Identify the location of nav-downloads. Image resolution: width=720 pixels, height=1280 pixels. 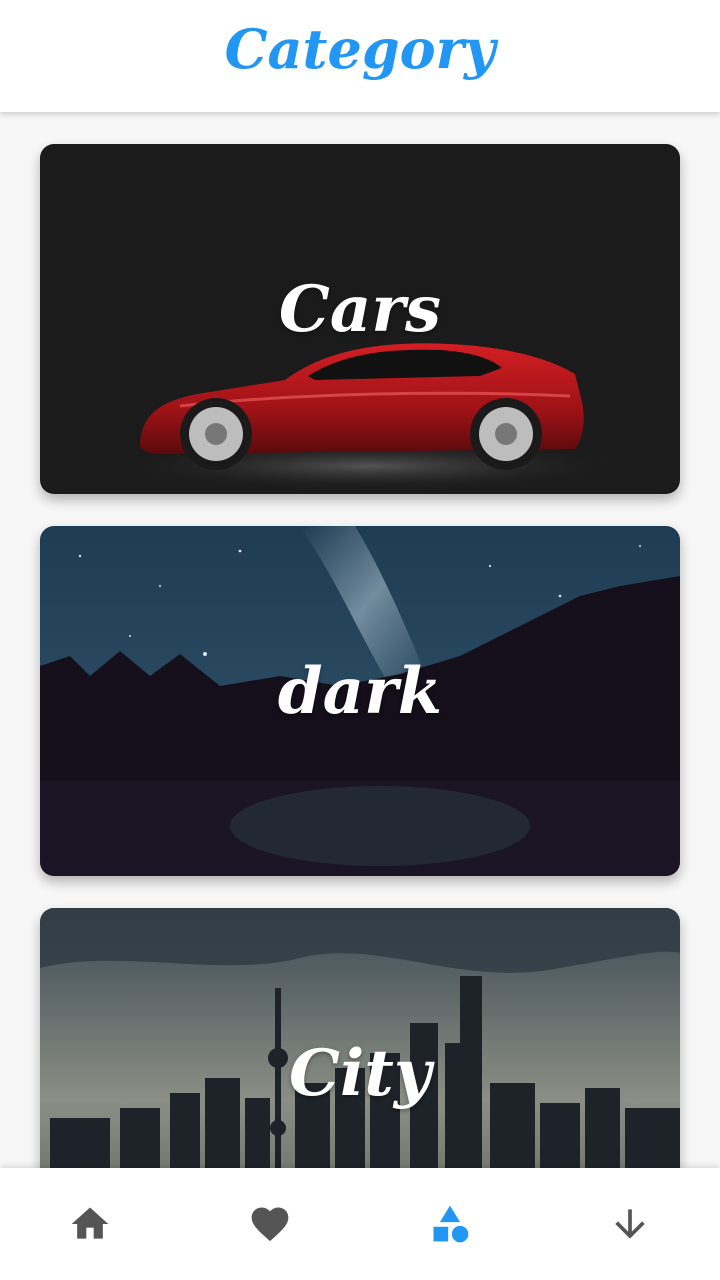
(630, 1224).